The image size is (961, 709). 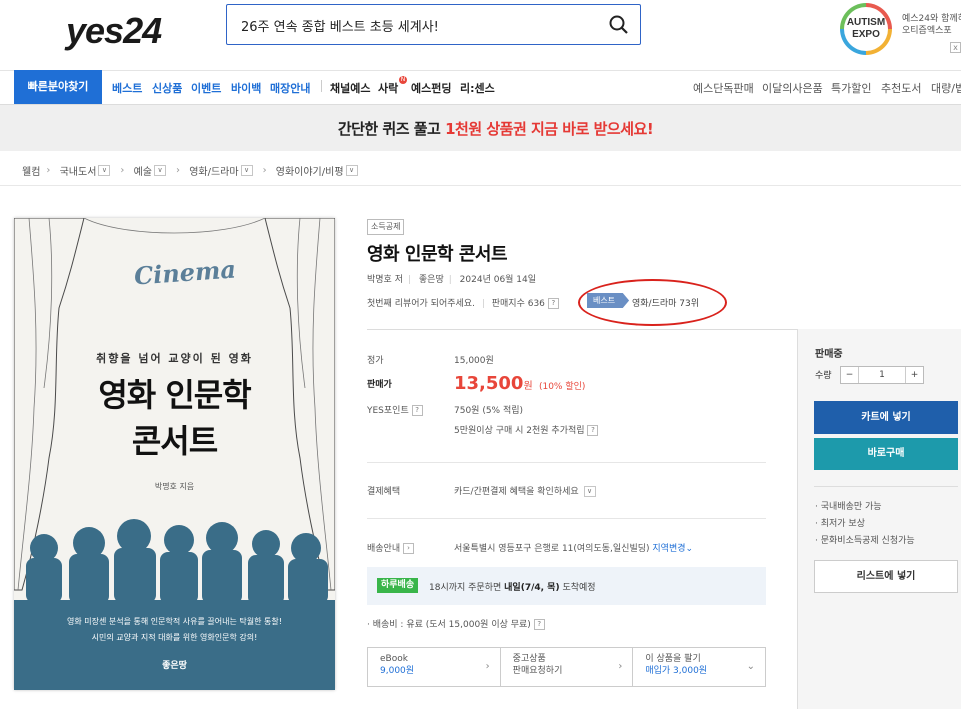 What do you see at coordinates (849, 375) in the screenshot?
I see `quantity-minus-button: −` at bounding box center [849, 375].